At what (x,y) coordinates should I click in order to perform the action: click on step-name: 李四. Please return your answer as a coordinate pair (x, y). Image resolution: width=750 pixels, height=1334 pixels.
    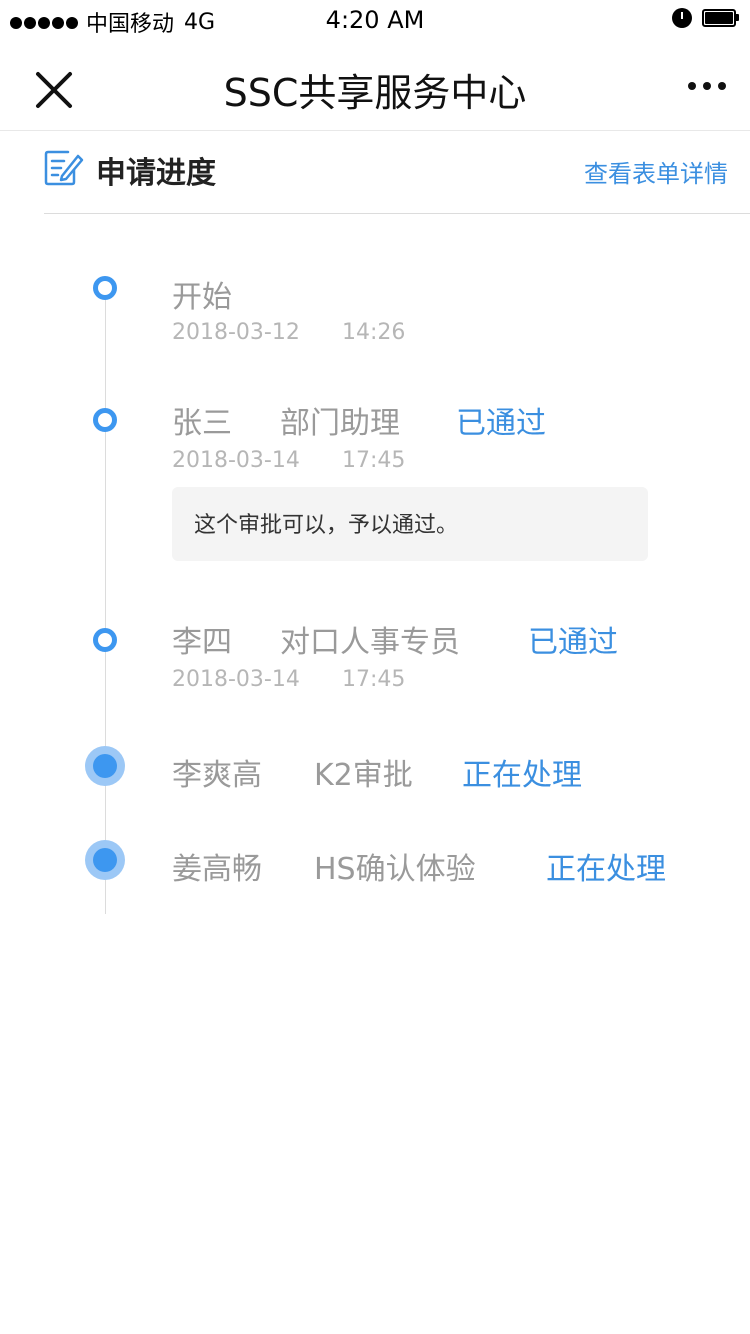
    Looking at the image, I should click on (202, 642).